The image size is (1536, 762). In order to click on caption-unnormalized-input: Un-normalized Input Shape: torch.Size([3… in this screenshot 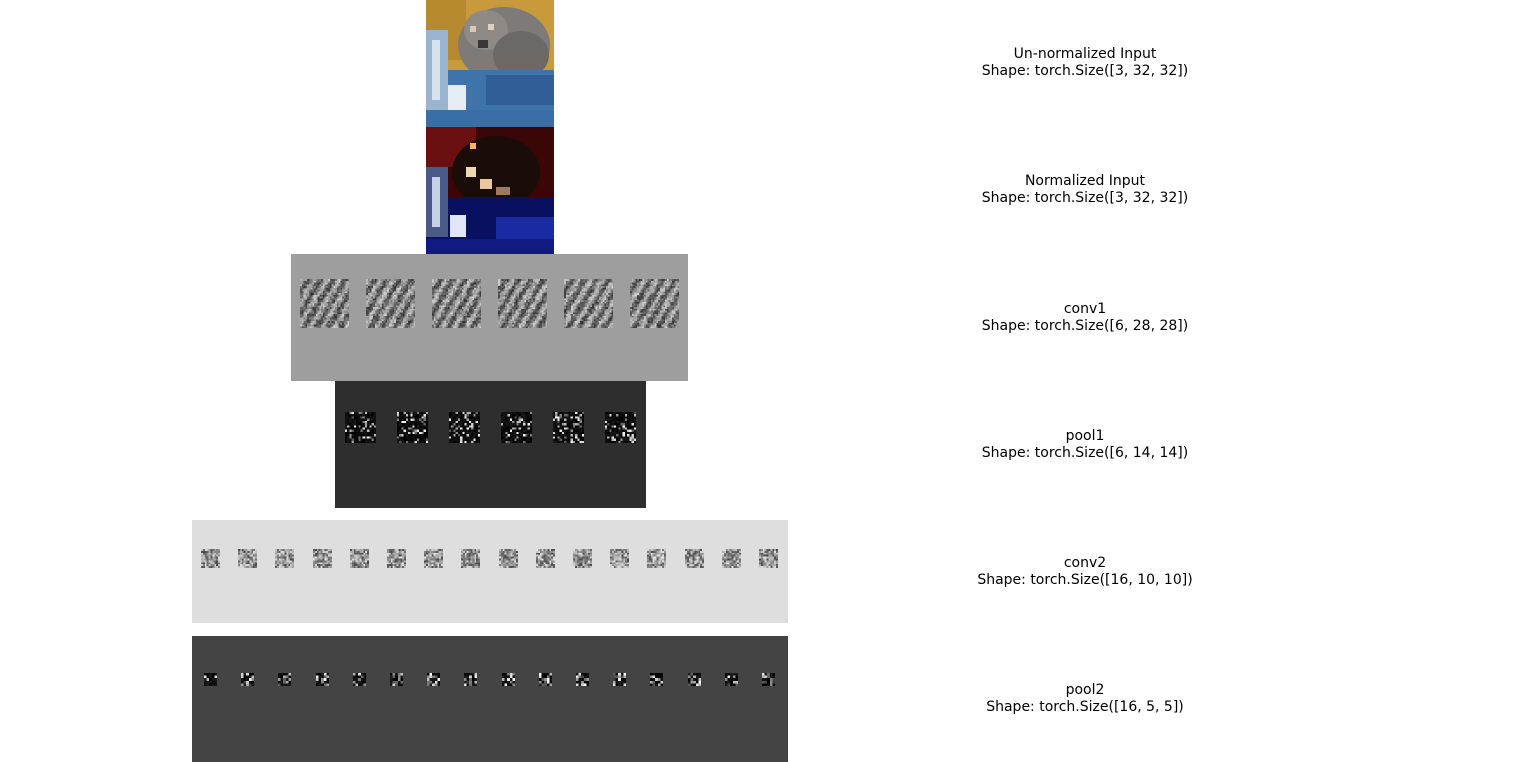, I will do `click(1085, 63)`.